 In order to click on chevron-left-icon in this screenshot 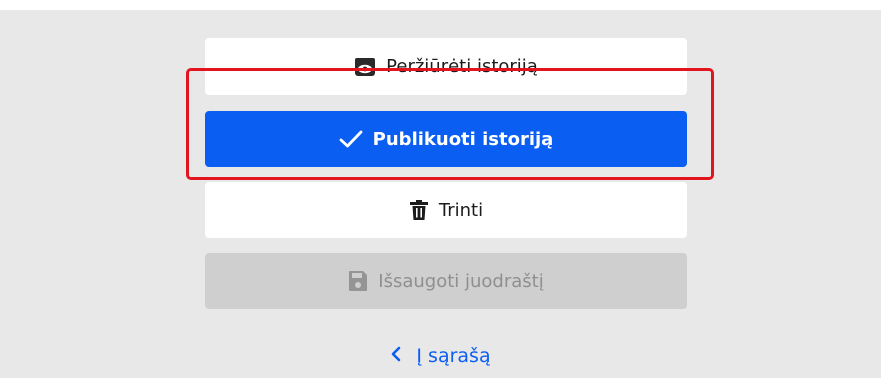, I will do `click(396, 356)`.